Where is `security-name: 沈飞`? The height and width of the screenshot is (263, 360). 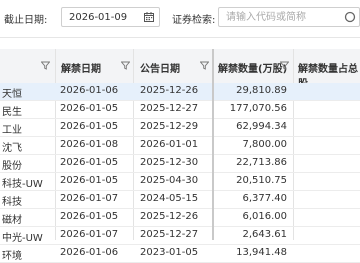 security-name: 沈飞 is located at coordinates (12, 148).